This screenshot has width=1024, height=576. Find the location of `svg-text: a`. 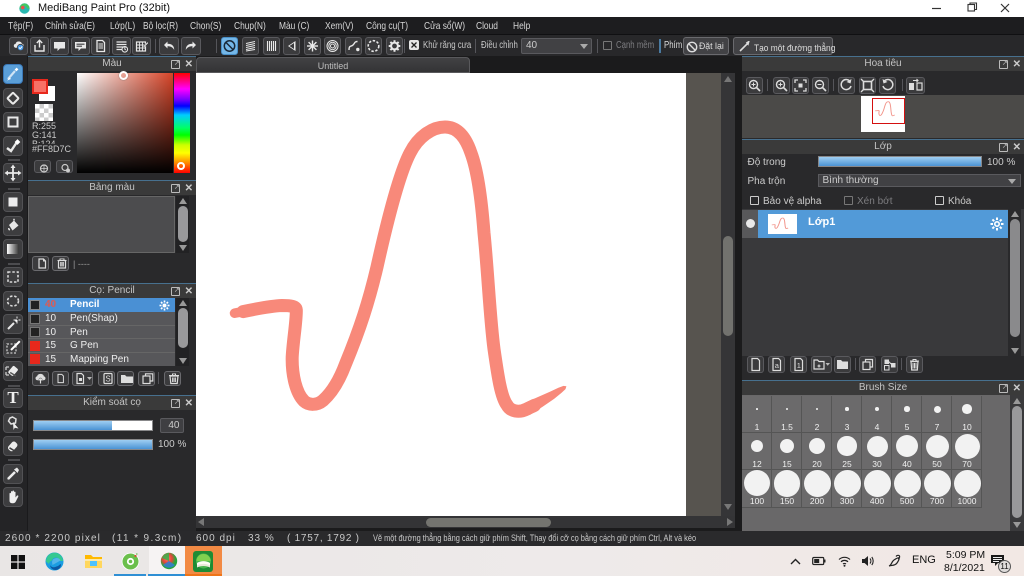

svg-text: a is located at coordinates (777, 365).